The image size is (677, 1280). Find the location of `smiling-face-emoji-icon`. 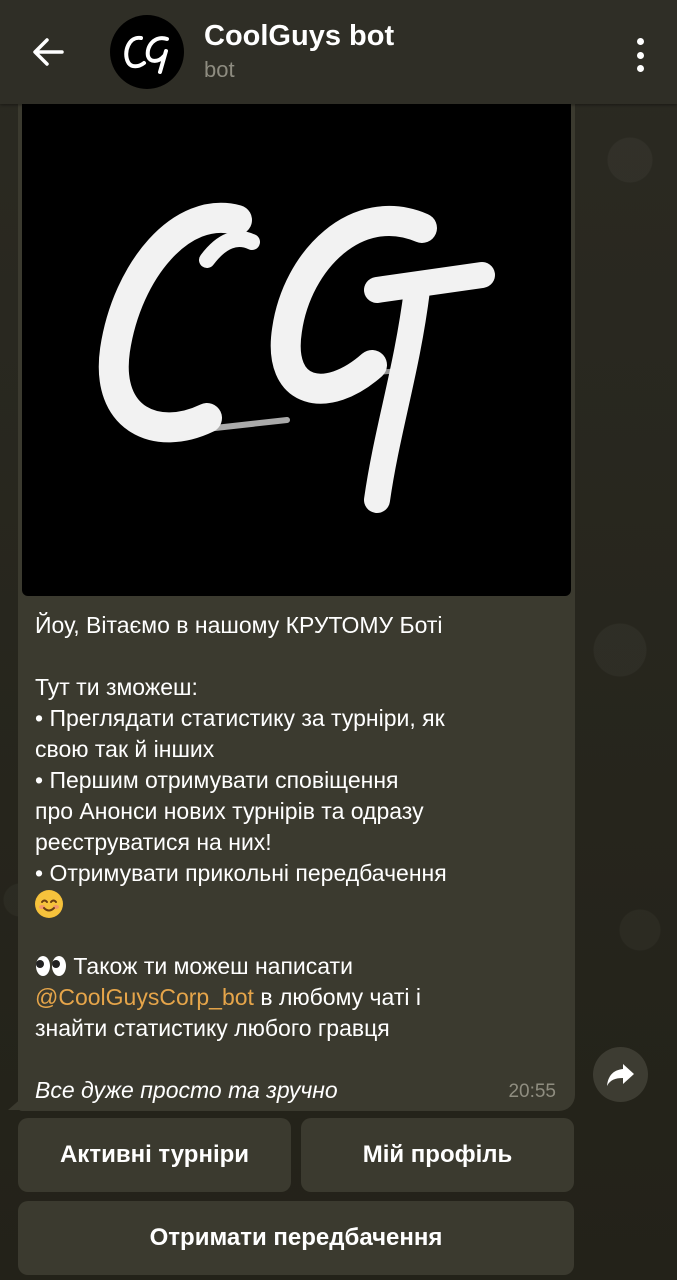

smiling-face-emoji-icon is located at coordinates (49, 904).